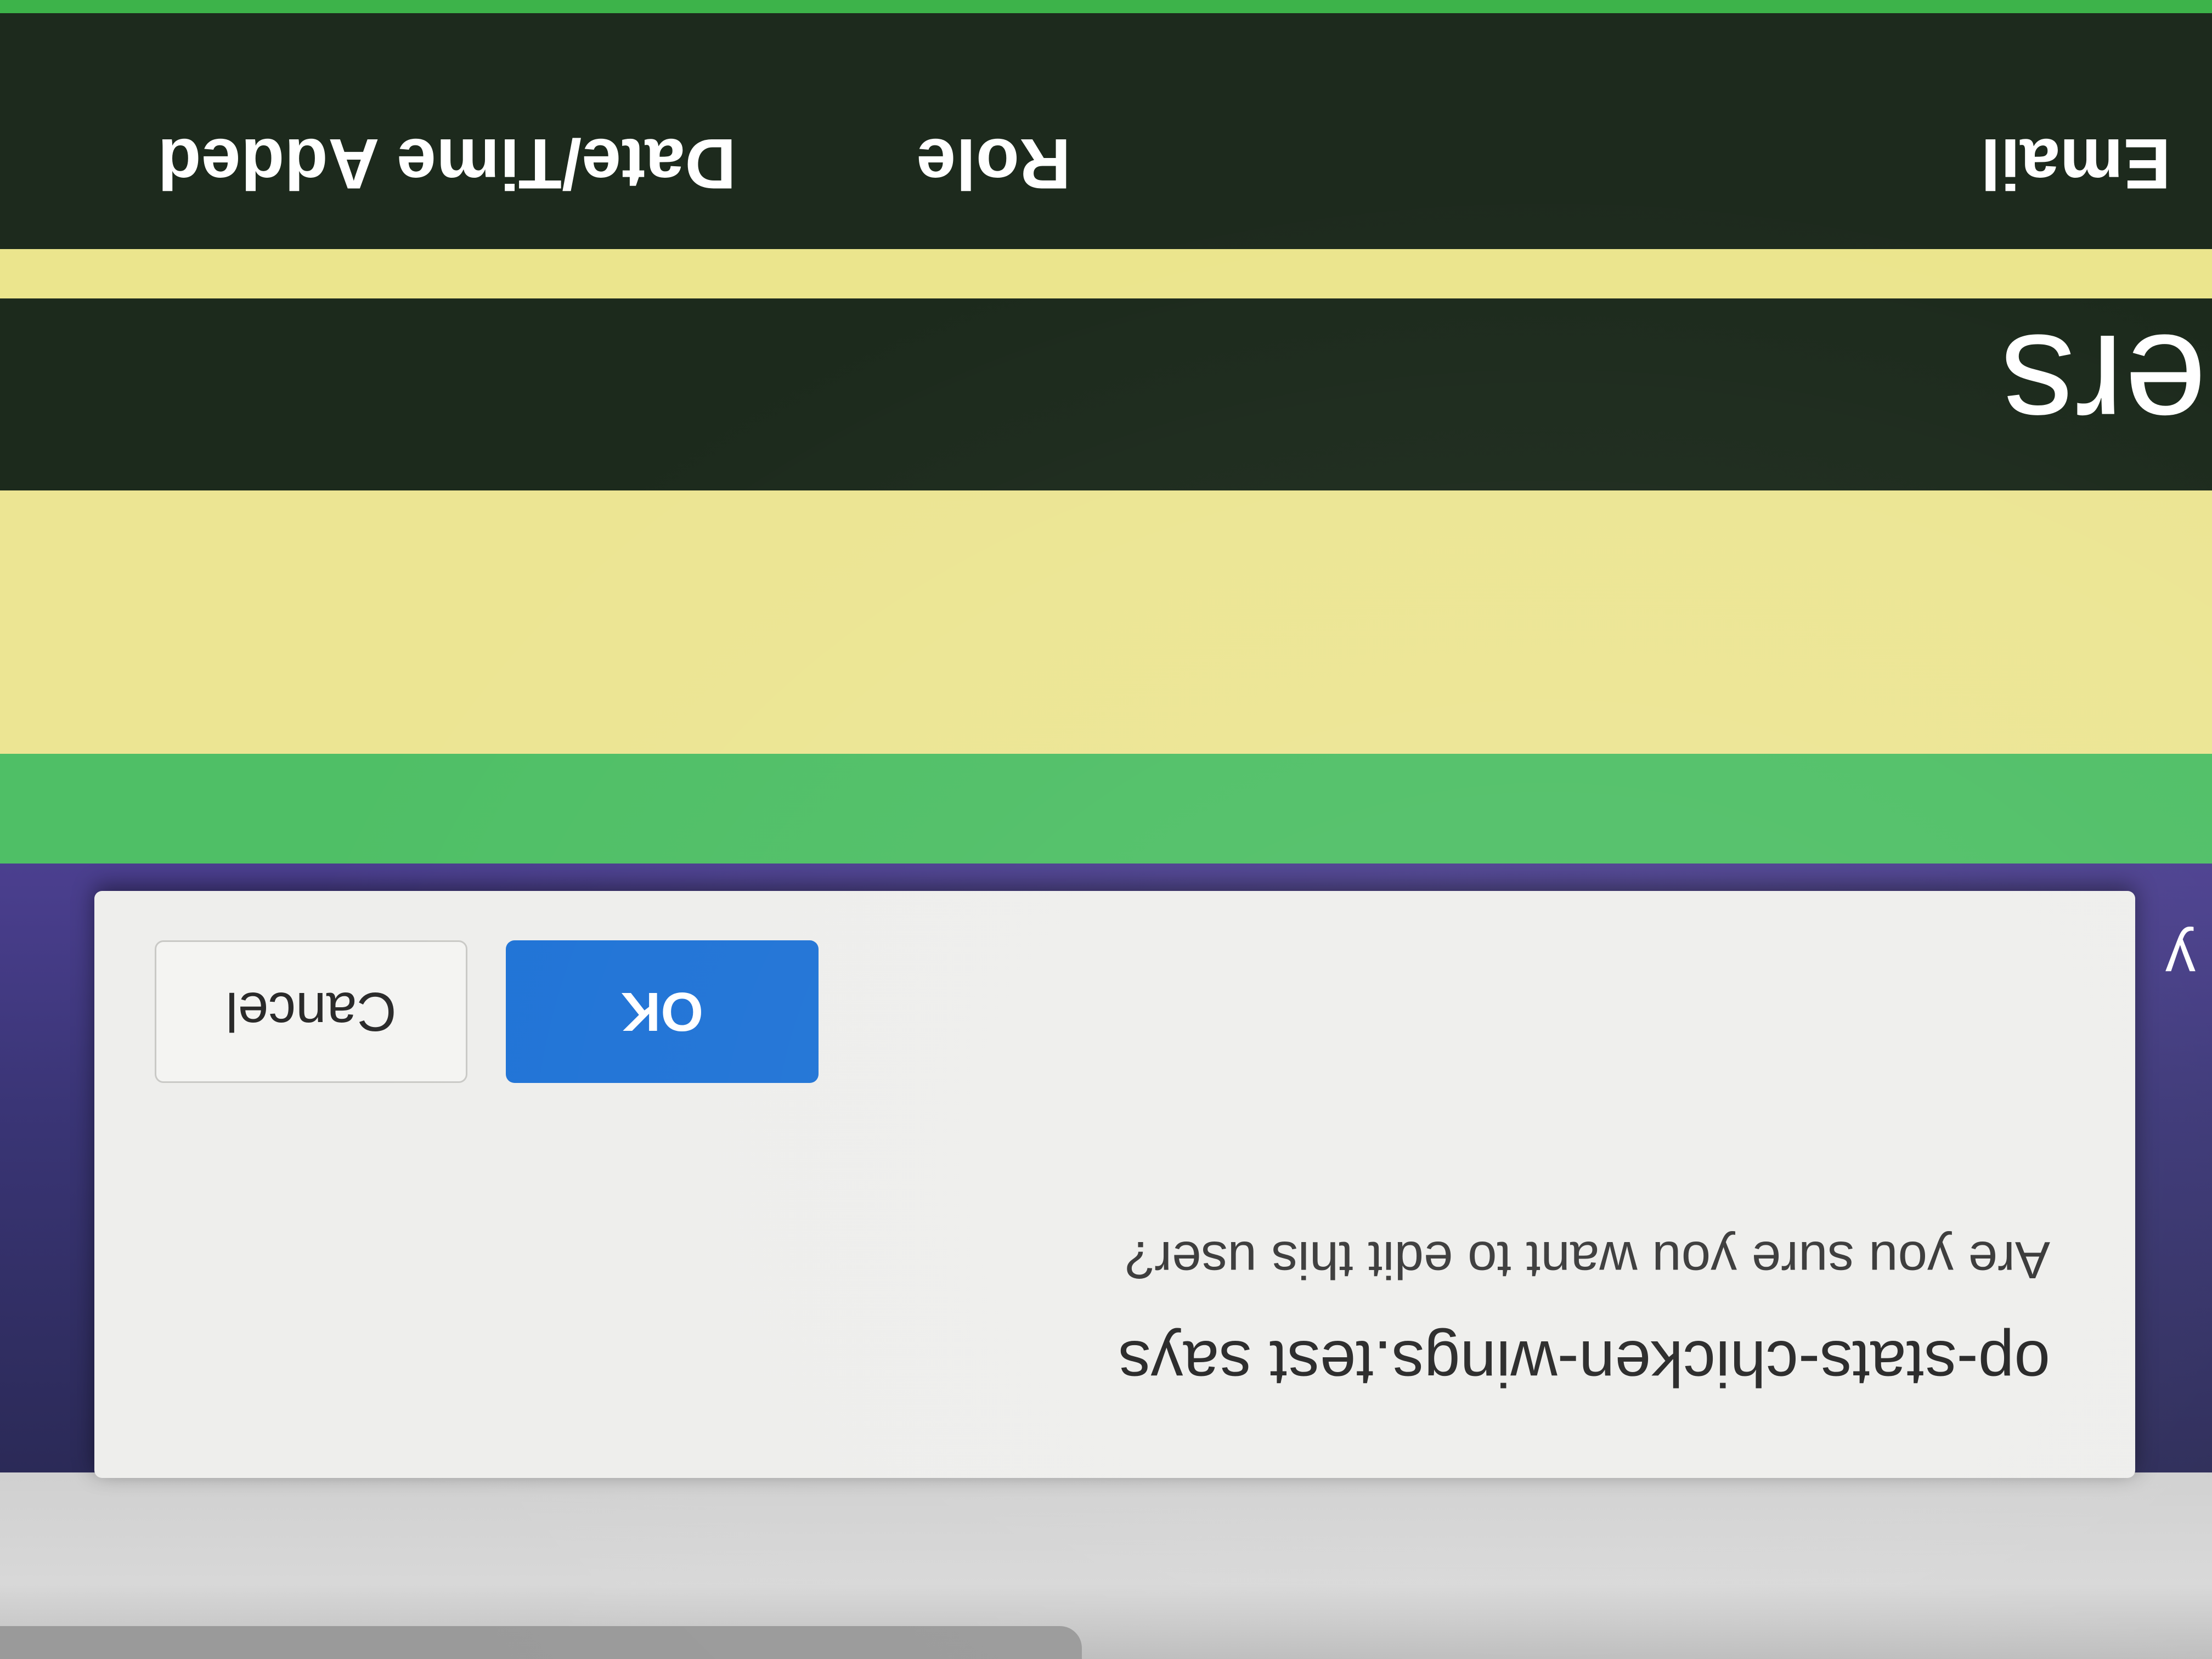 This screenshot has width=2212, height=1659. I want to click on cancel-button: Cancel, so click(311, 1012).